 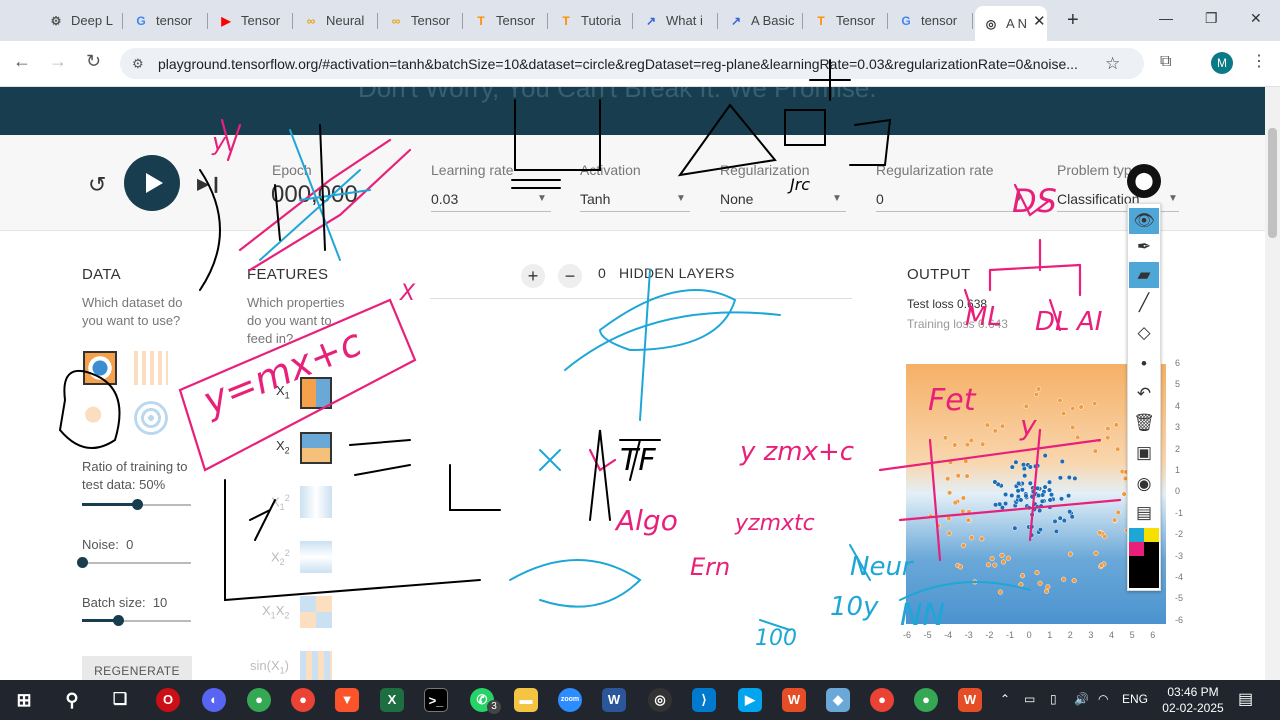 What do you see at coordinates (347, 700) in the screenshot?
I see `brave-icon: ▼` at bounding box center [347, 700].